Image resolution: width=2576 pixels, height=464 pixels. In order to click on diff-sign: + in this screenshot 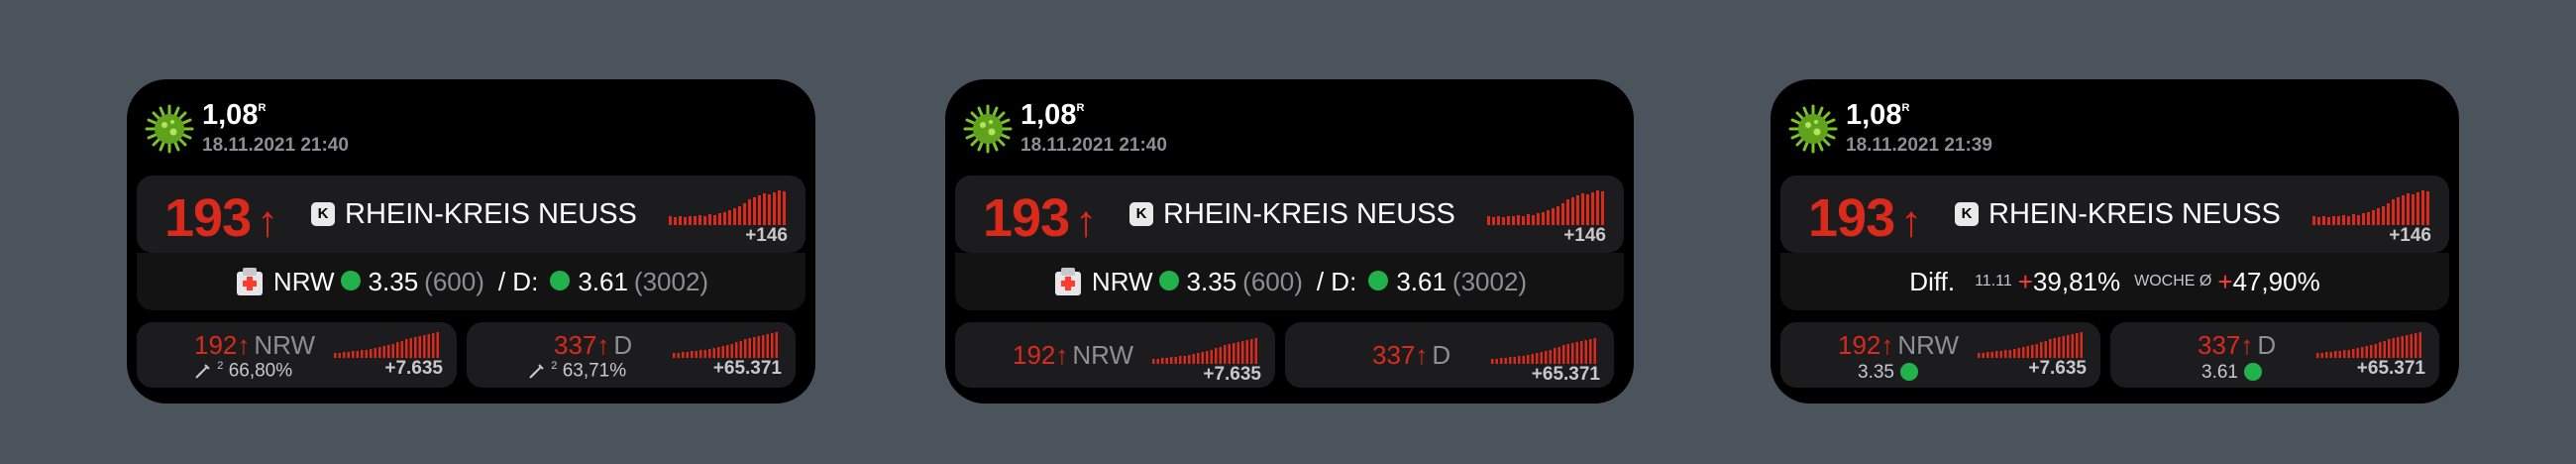, I will do `click(2025, 281)`.